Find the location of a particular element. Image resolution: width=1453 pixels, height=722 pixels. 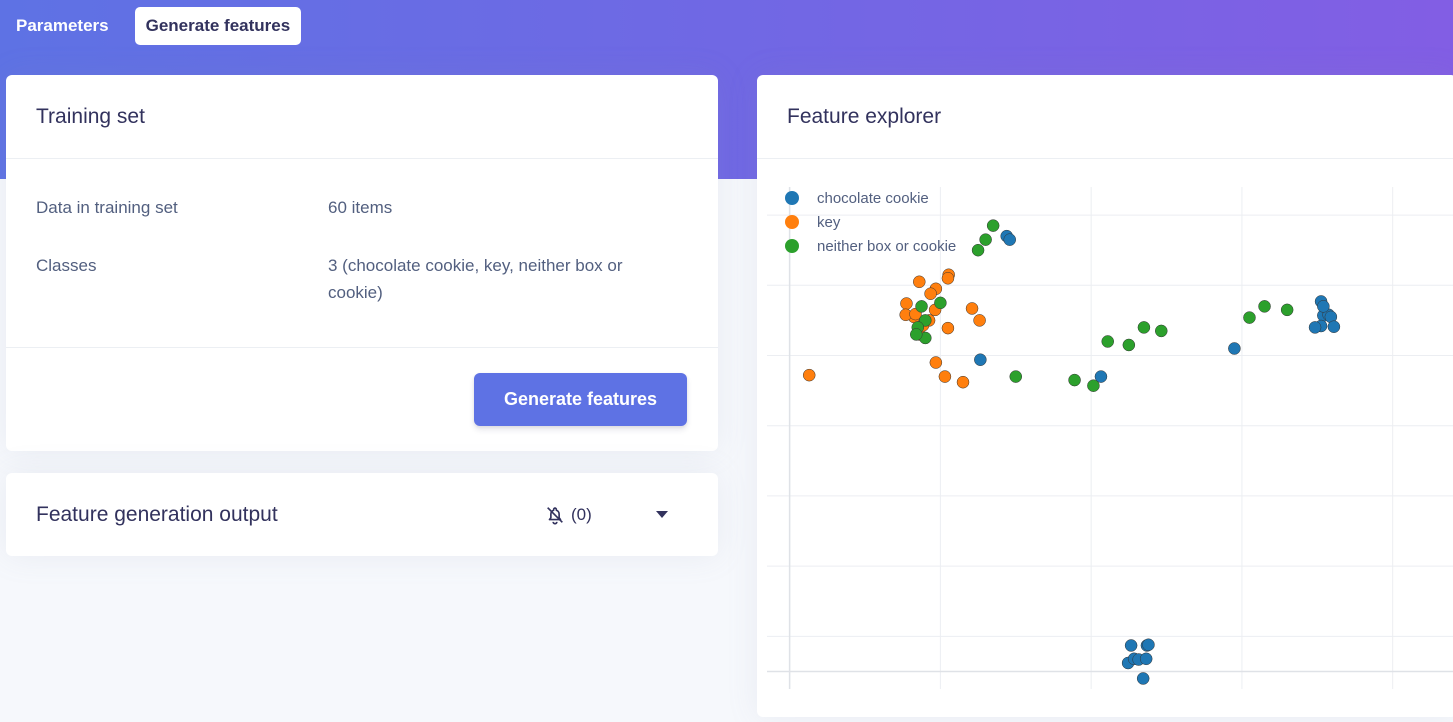

tab-parameters: Parameters is located at coordinates (62, 26).